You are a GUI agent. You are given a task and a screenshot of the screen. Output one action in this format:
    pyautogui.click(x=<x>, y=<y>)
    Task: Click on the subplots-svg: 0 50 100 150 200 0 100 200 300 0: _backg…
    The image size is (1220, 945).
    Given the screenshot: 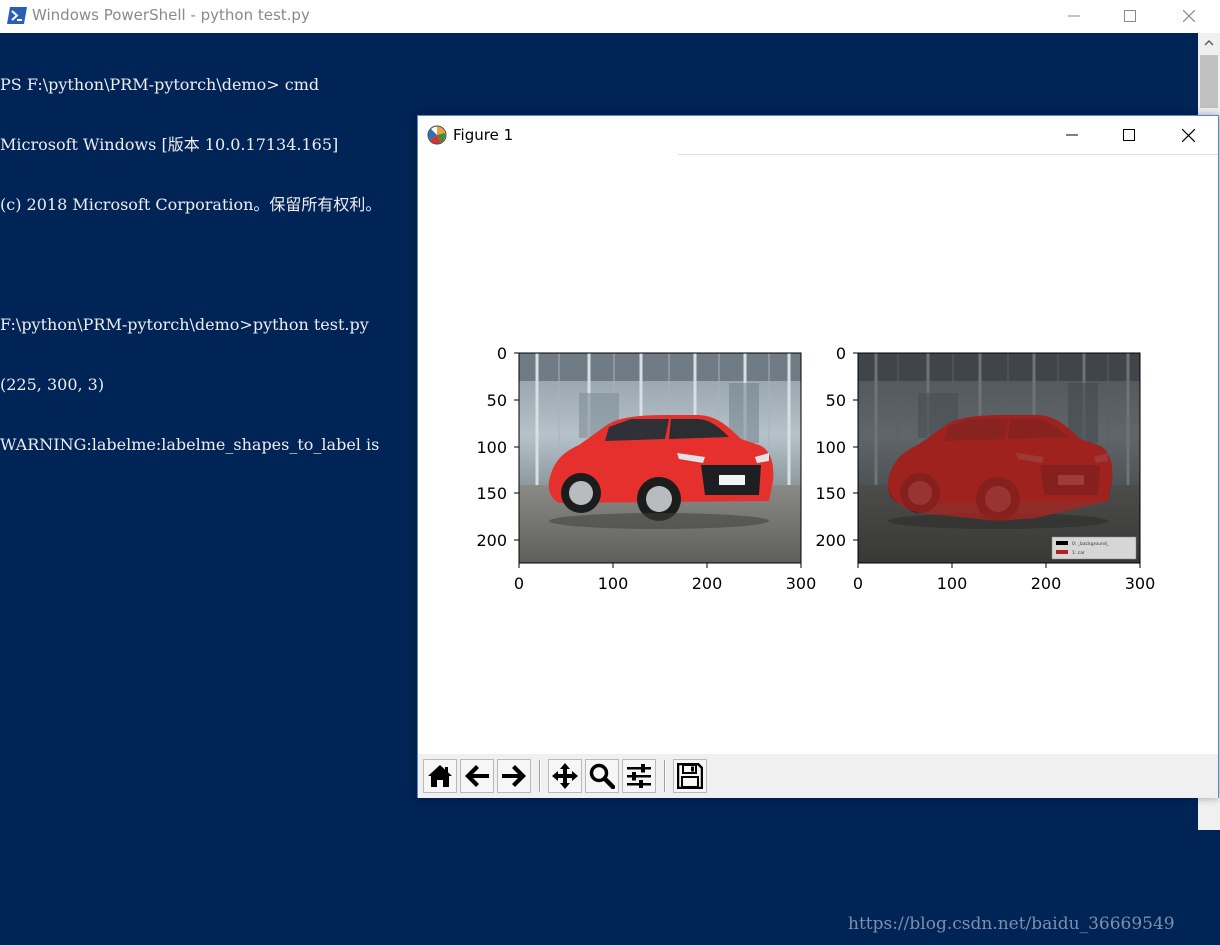 What is the action you would take?
    pyautogui.click(x=815, y=468)
    